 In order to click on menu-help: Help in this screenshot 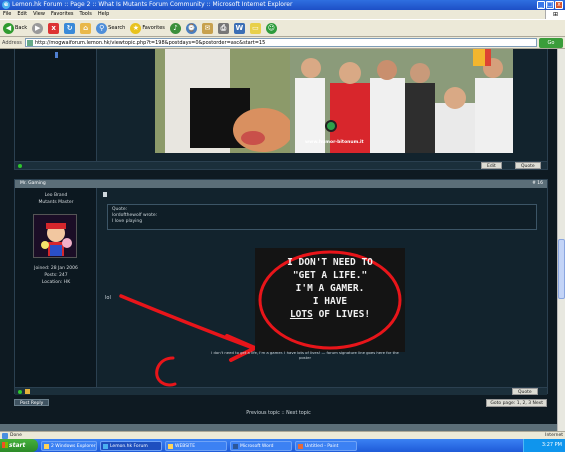, I will do `click(103, 14)`.